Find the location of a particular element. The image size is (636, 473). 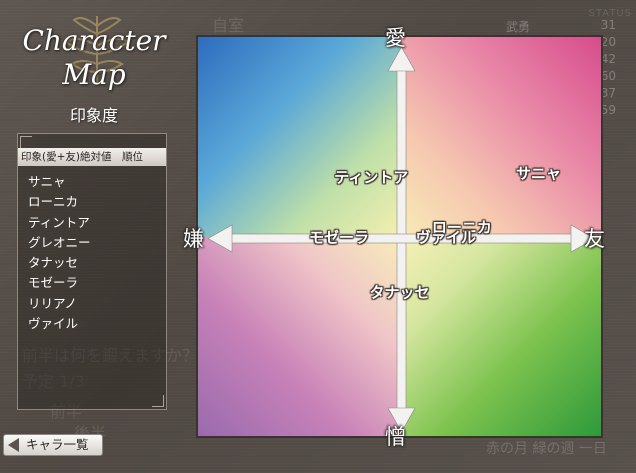

background-stat-value: 59 is located at coordinates (608, 110).